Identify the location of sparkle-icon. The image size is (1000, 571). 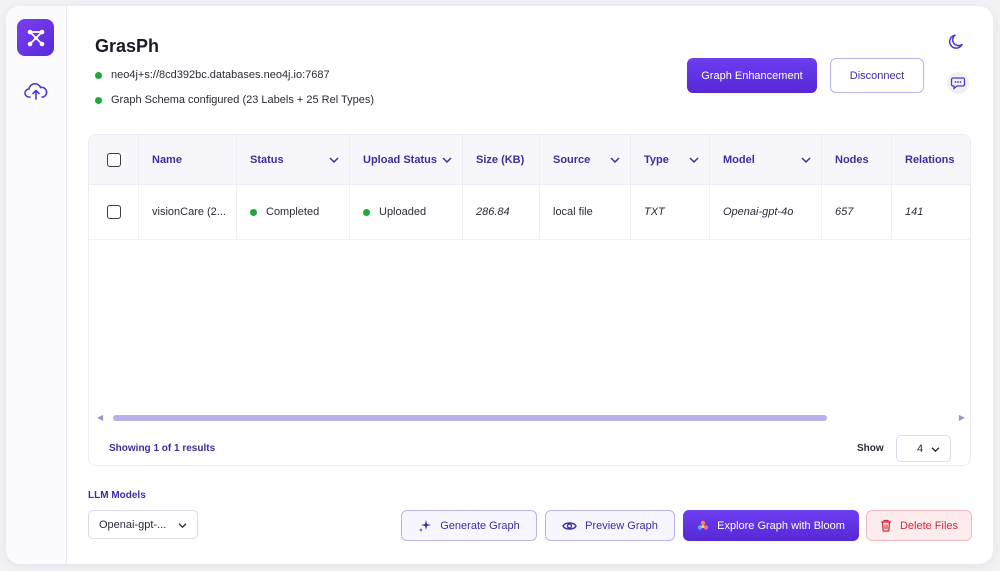
(425, 526).